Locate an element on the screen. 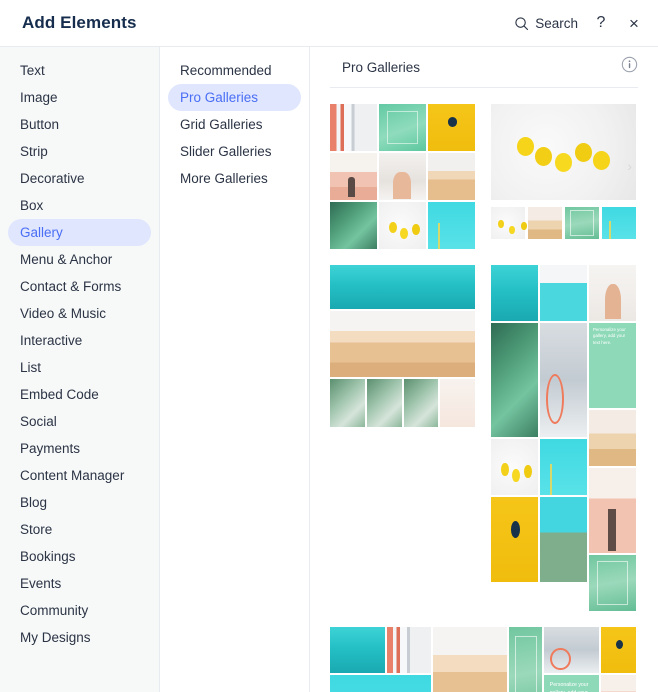  header-actions: Search ? × is located at coordinates (579, 23).